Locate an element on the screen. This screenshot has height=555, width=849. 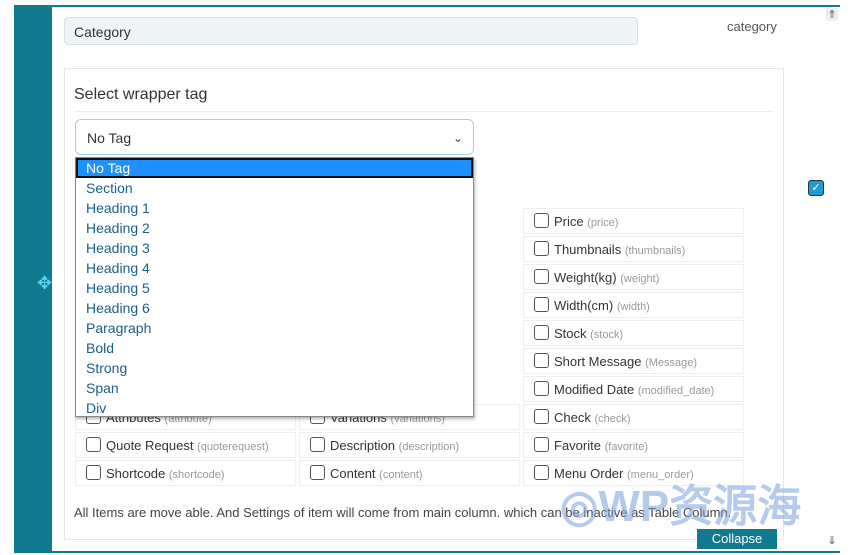
item-key: (content) is located at coordinates (401, 475).